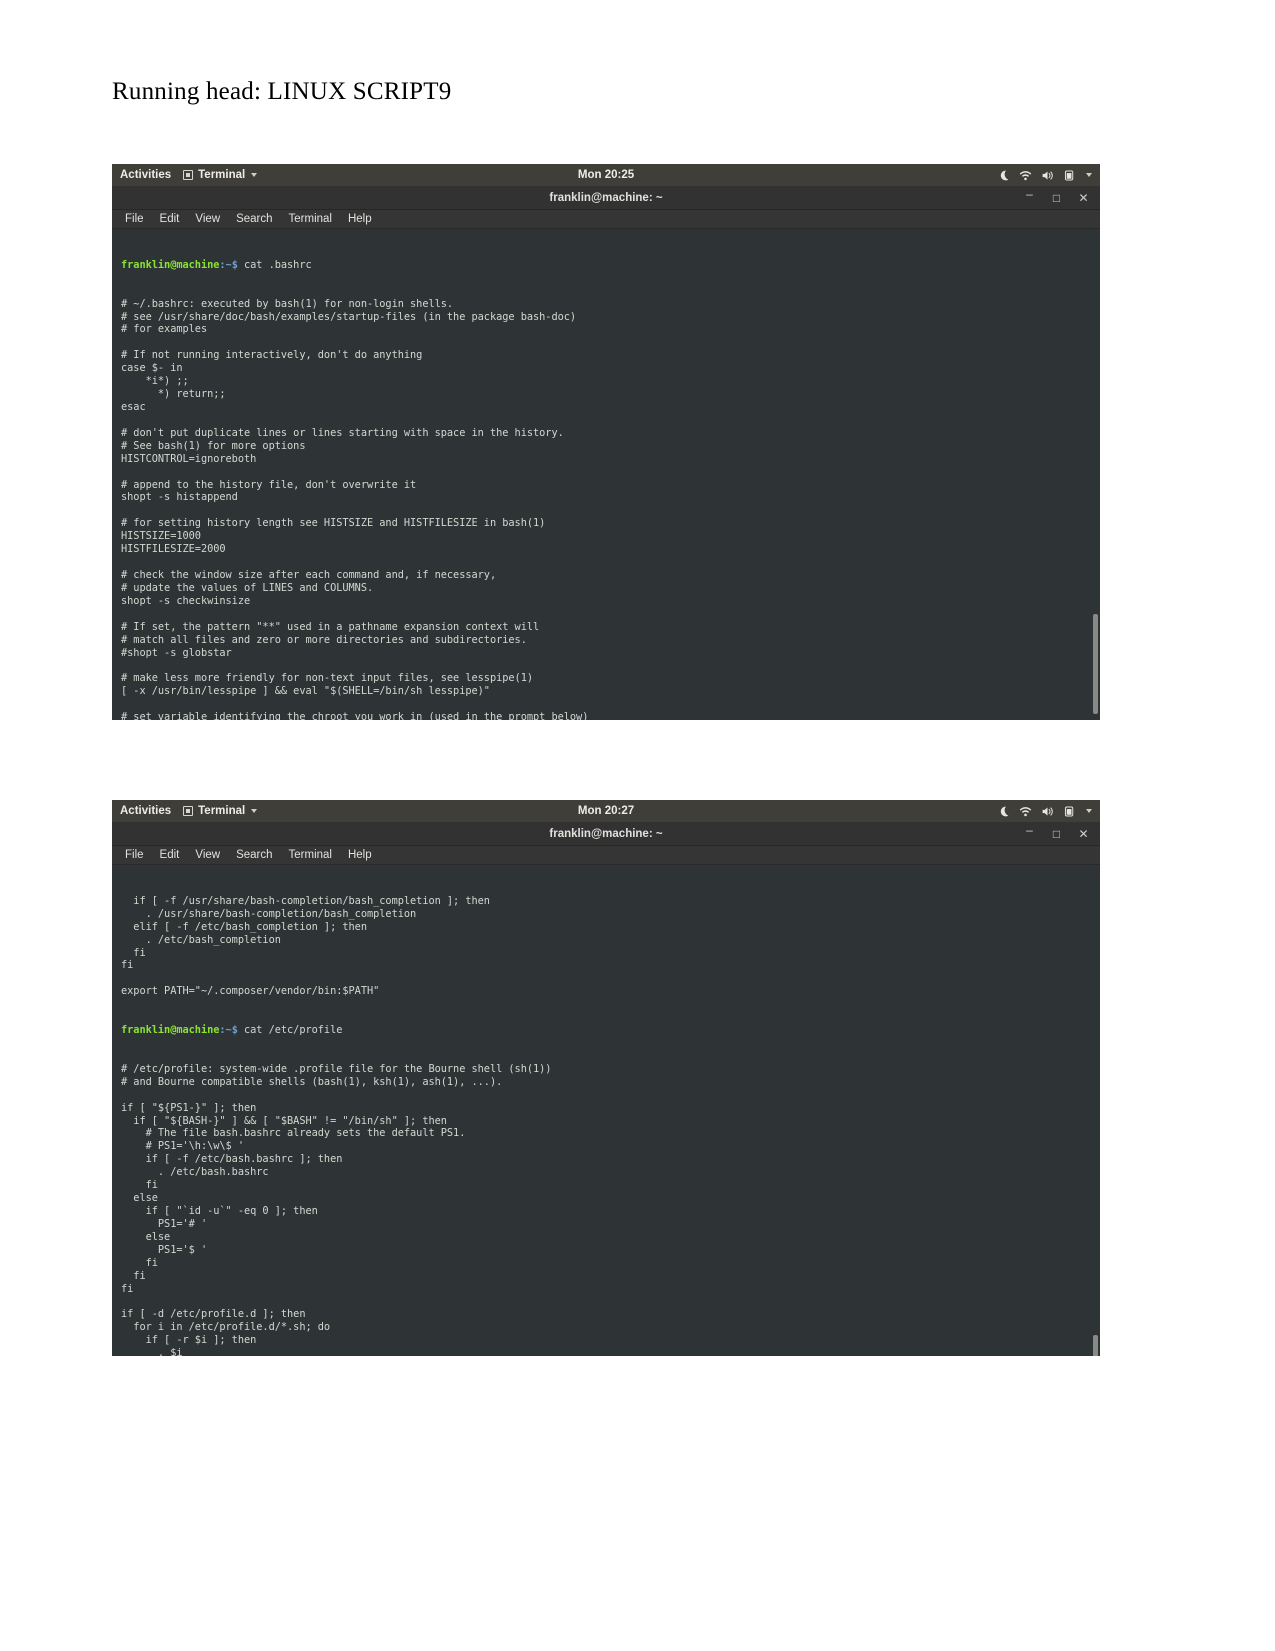  What do you see at coordinates (220, 175) in the screenshot?
I see `app-menu-1: Terminal` at bounding box center [220, 175].